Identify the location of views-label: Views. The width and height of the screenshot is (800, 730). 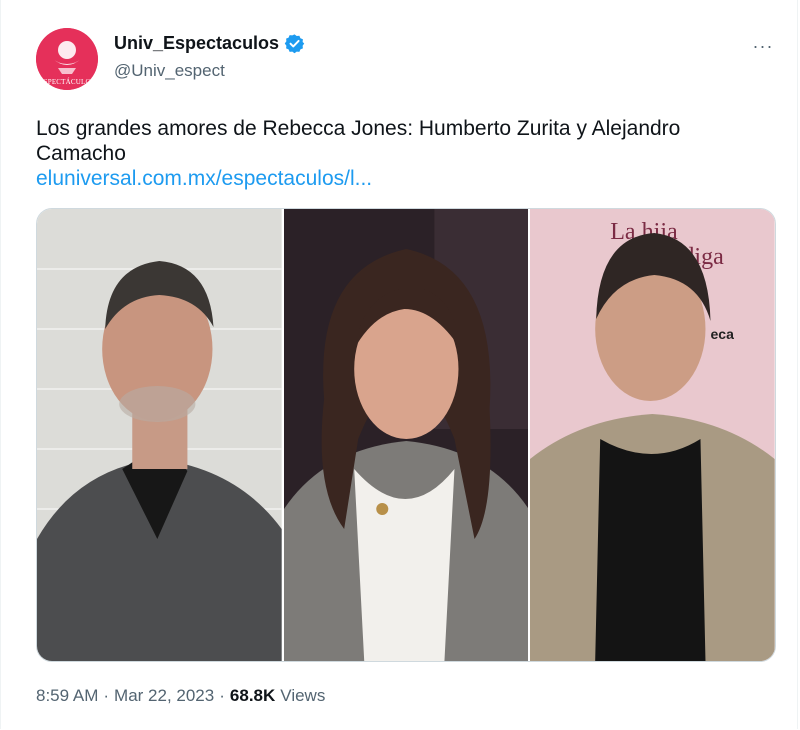
(303, 695).